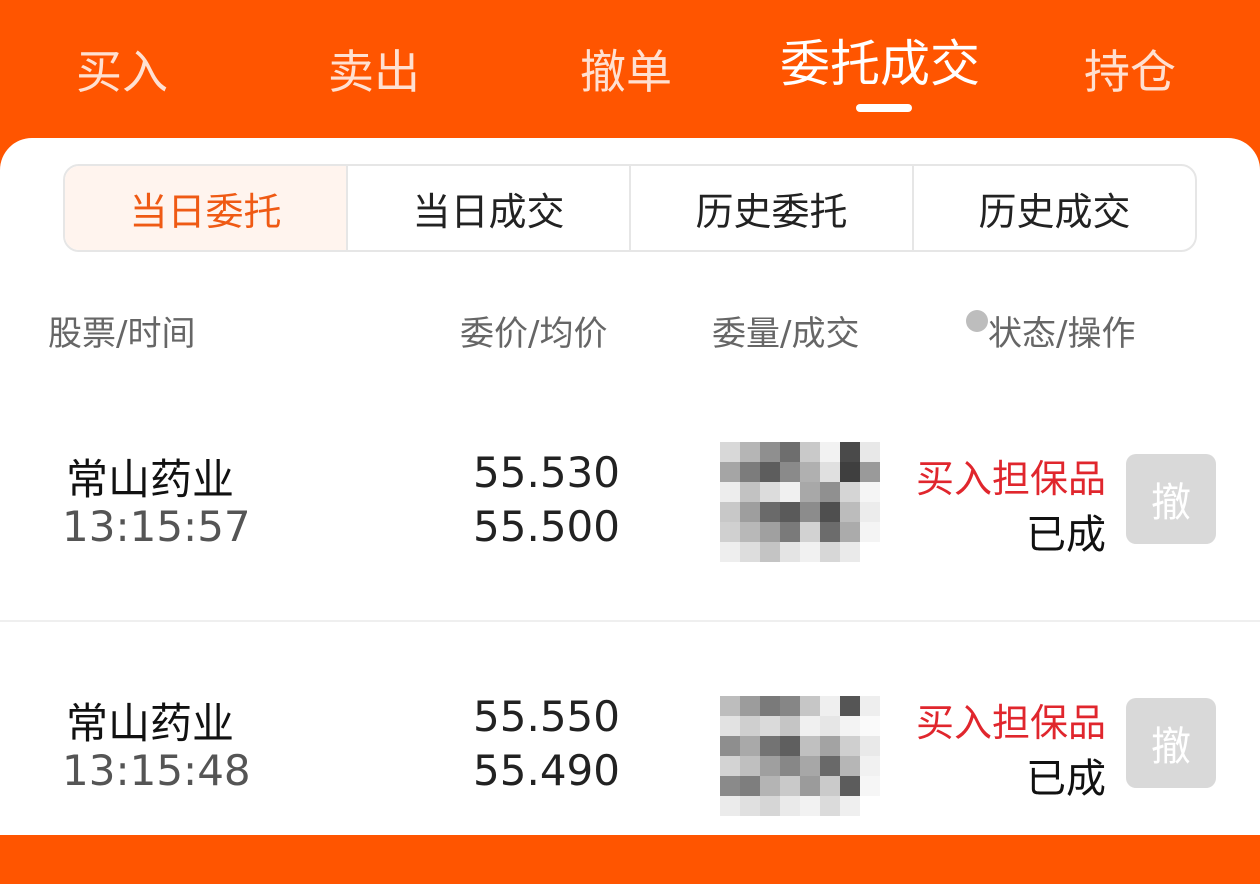 This screenshot has width=1260, height=884. What do you see at coordinates (205, 208) in the screenshot?
I see `segment-today-orders: 当日委托` at bounding box center [205, 208].